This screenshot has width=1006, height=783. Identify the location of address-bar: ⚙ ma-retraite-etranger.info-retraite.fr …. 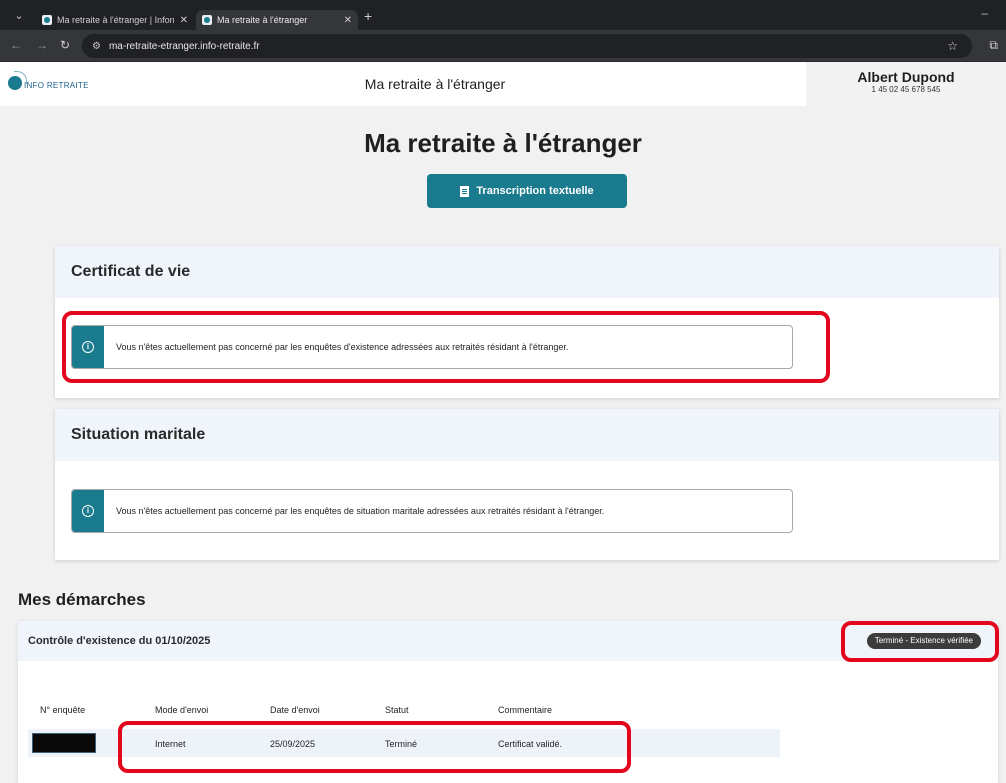
(527, 46).